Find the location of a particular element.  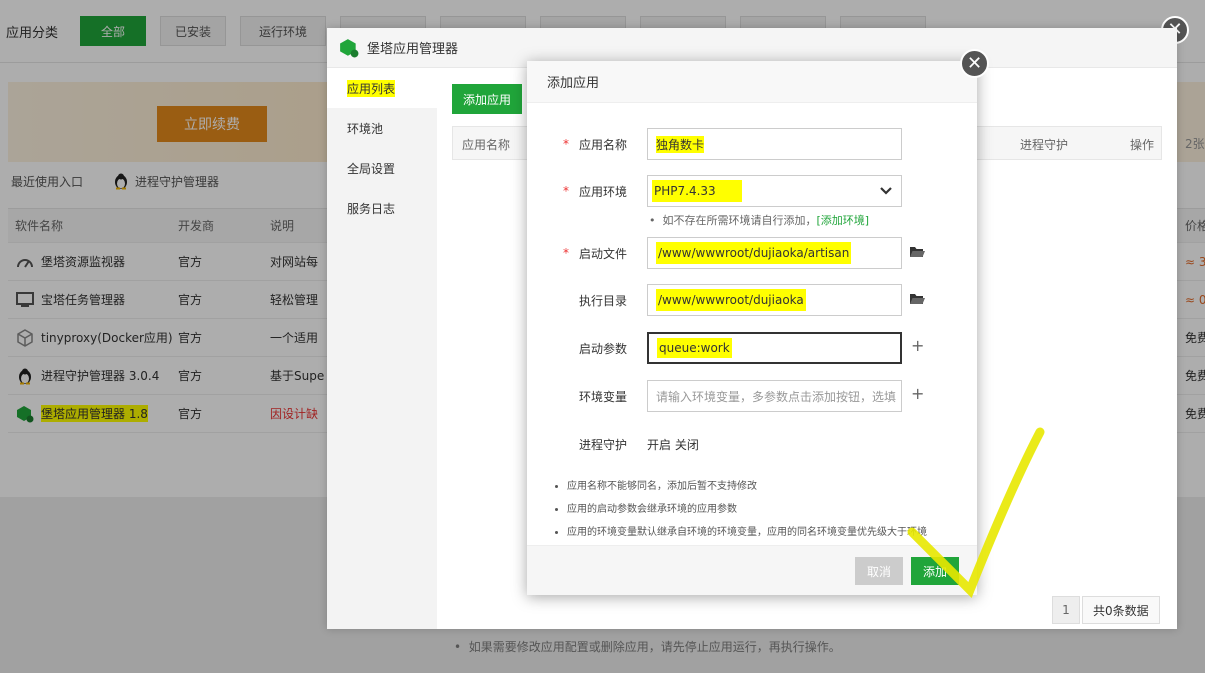

field-label: 执行目录 is located at coordinates (602, 301).